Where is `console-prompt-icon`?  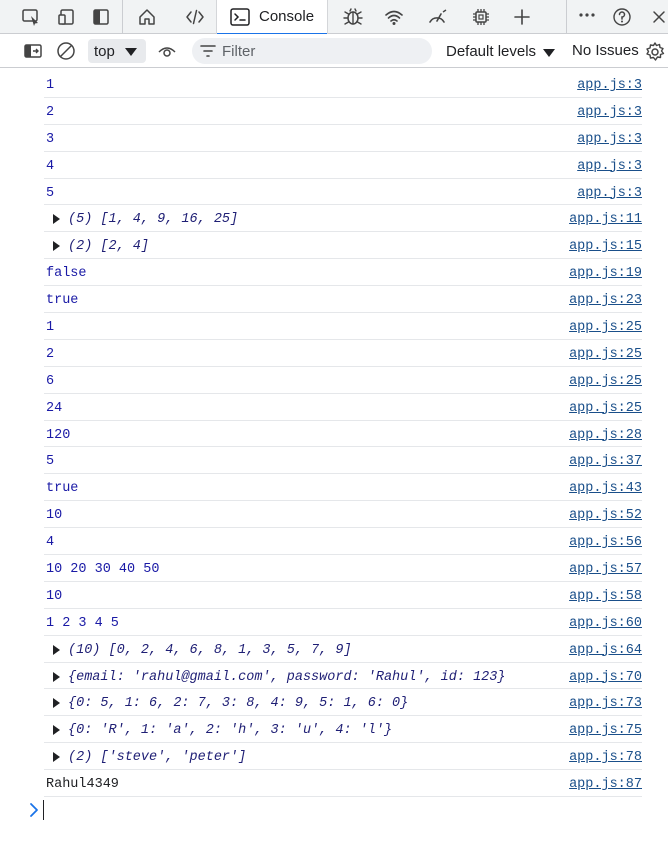
console-prompt-icon is located at coordinates (34, 810).